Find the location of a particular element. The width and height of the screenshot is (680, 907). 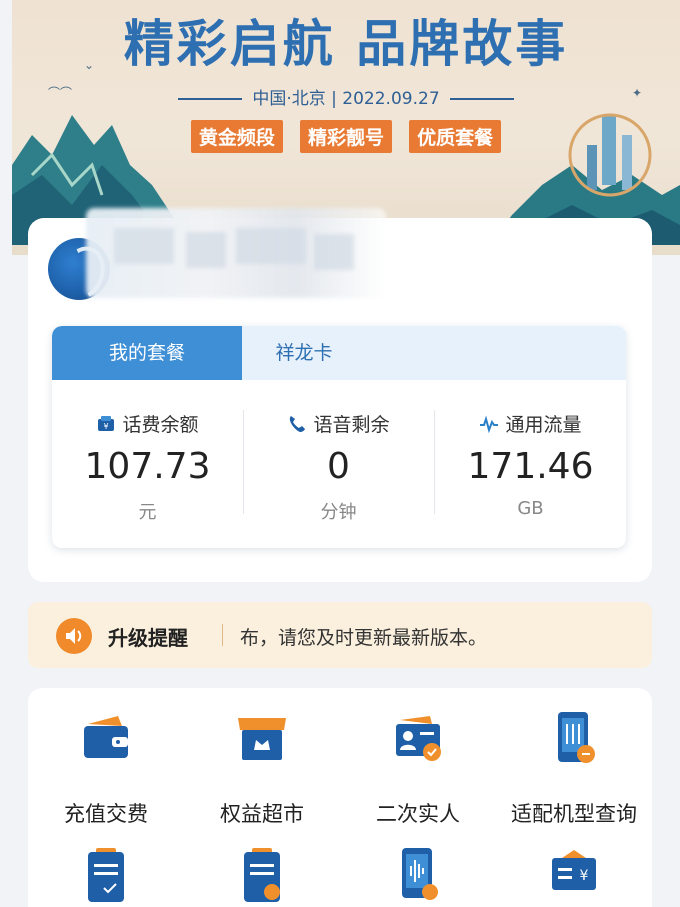

wallet-icon: ¥ is located at coordinates (106, 423).